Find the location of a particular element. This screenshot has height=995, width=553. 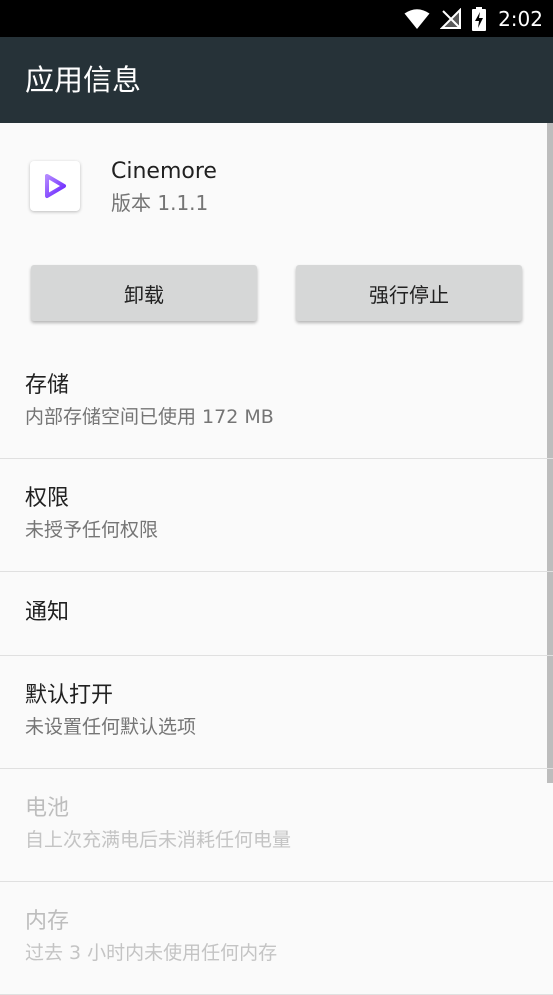

no-signal-icon is located at coordinates (451, 18).